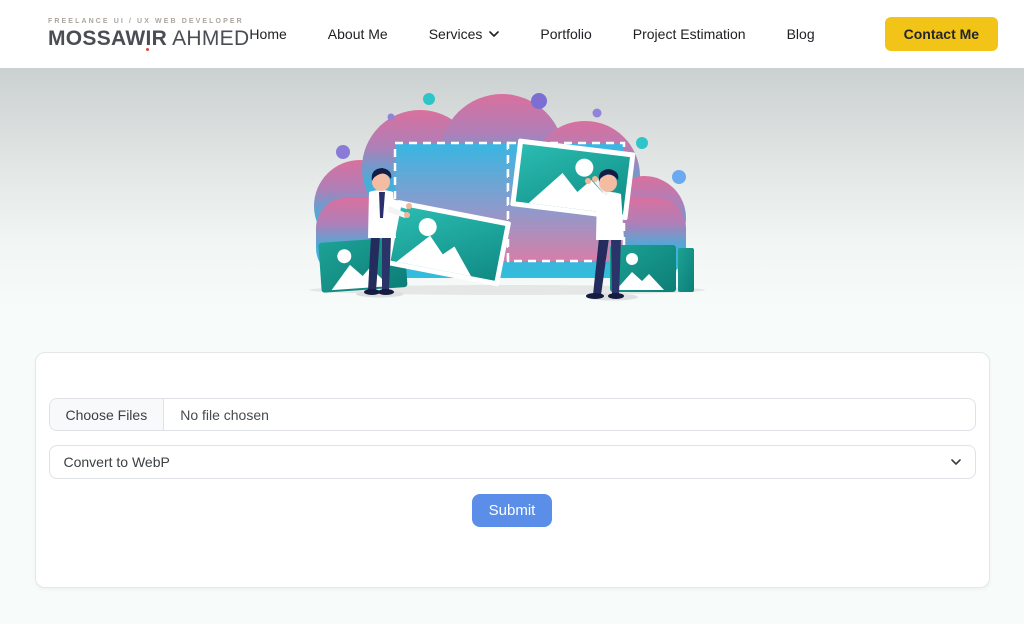 This screenshot has width=1024, height=624. I want to click on nav-item-home: Home, so click(267, 34).